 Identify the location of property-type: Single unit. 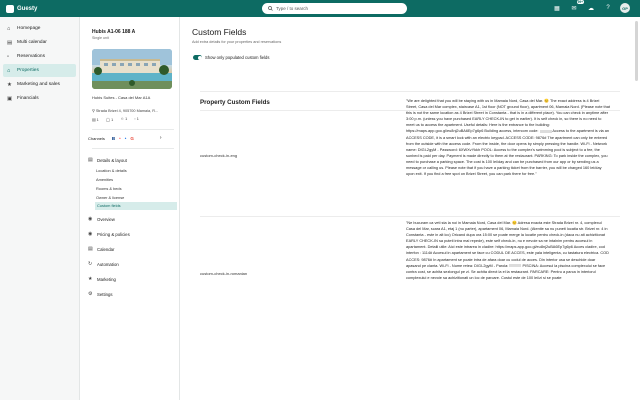
(100, 38).